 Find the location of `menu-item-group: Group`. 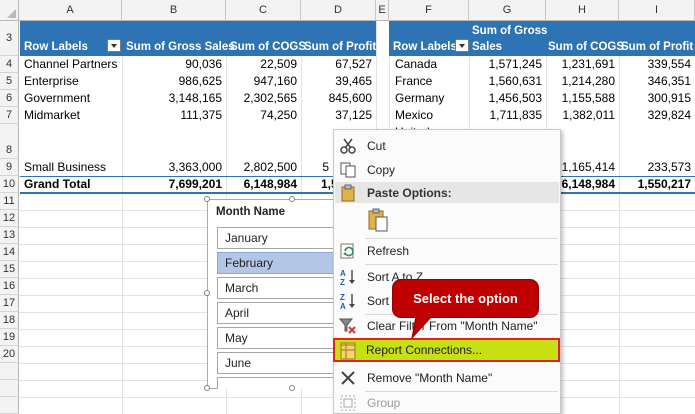

menu-item-group: Group is located at coordinates (447, 402).